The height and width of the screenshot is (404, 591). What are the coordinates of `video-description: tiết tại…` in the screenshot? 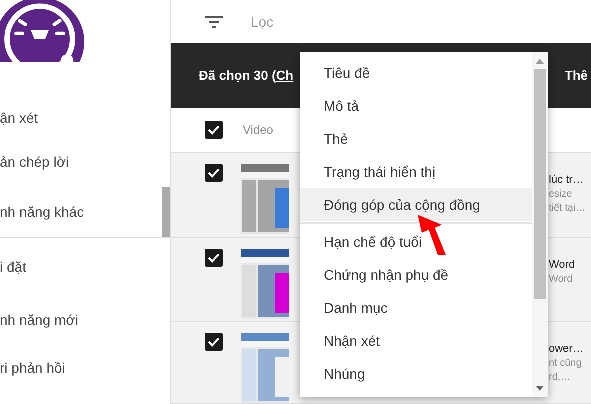 It's located at (568, 208).